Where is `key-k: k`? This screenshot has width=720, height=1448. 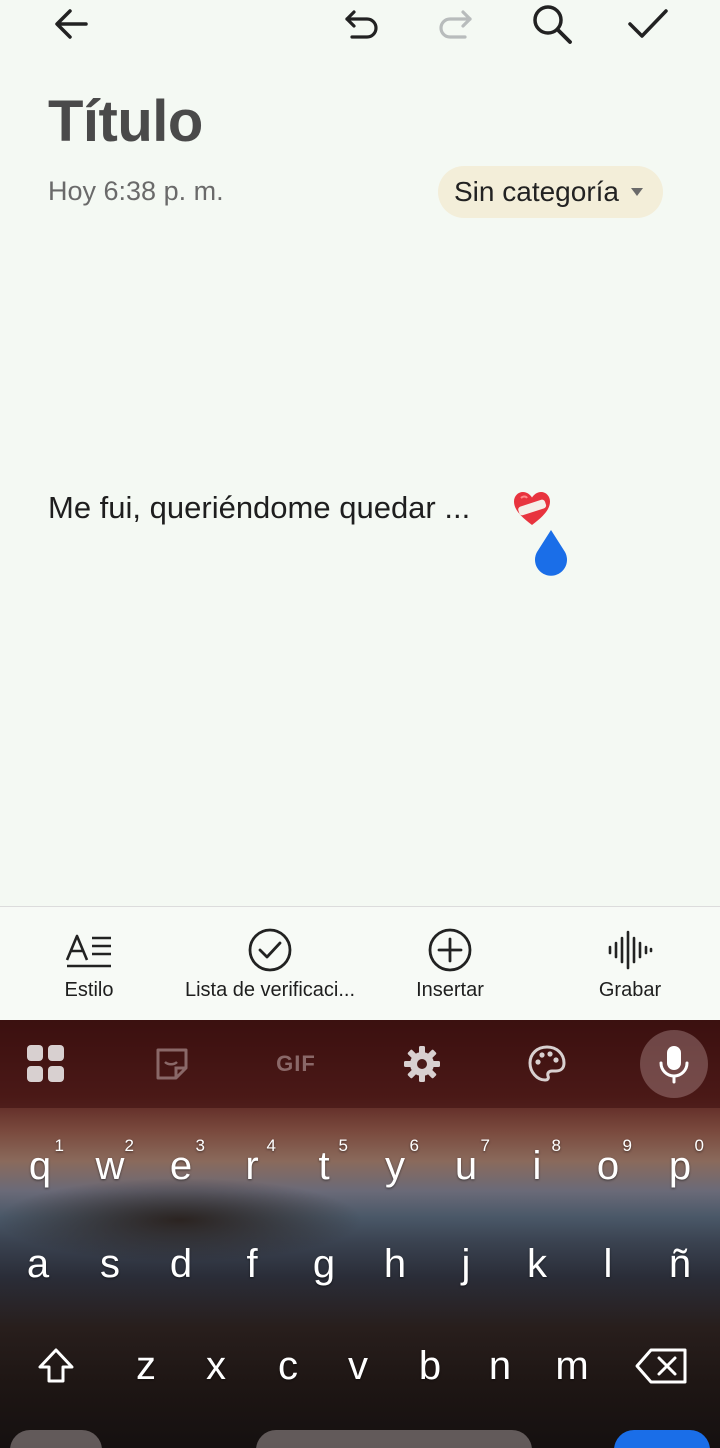
key-k: k is located at coordinates (537, 1264).